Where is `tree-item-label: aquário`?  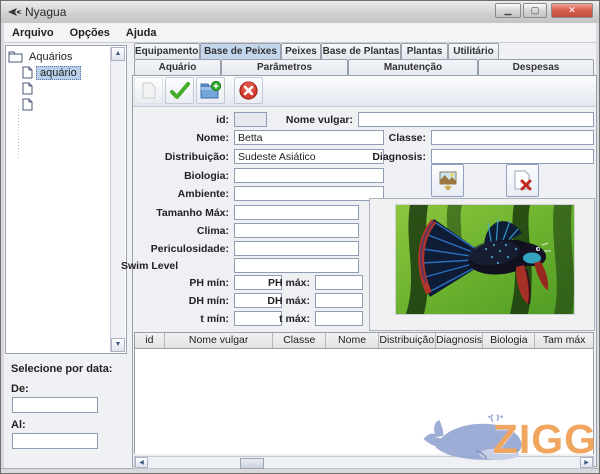
tree-item-label: aquário is located at coordinates (58, 72).